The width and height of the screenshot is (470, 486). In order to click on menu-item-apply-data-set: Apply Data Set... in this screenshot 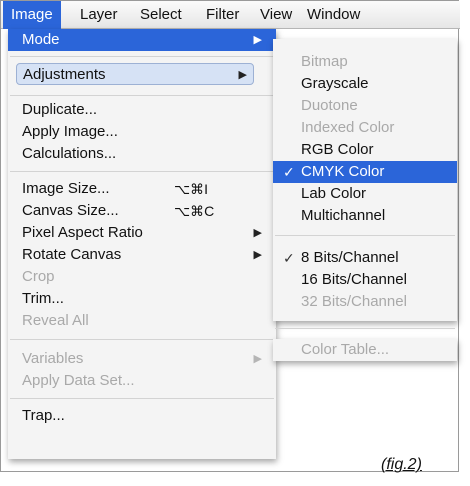, I will do `click(142, 381)`.